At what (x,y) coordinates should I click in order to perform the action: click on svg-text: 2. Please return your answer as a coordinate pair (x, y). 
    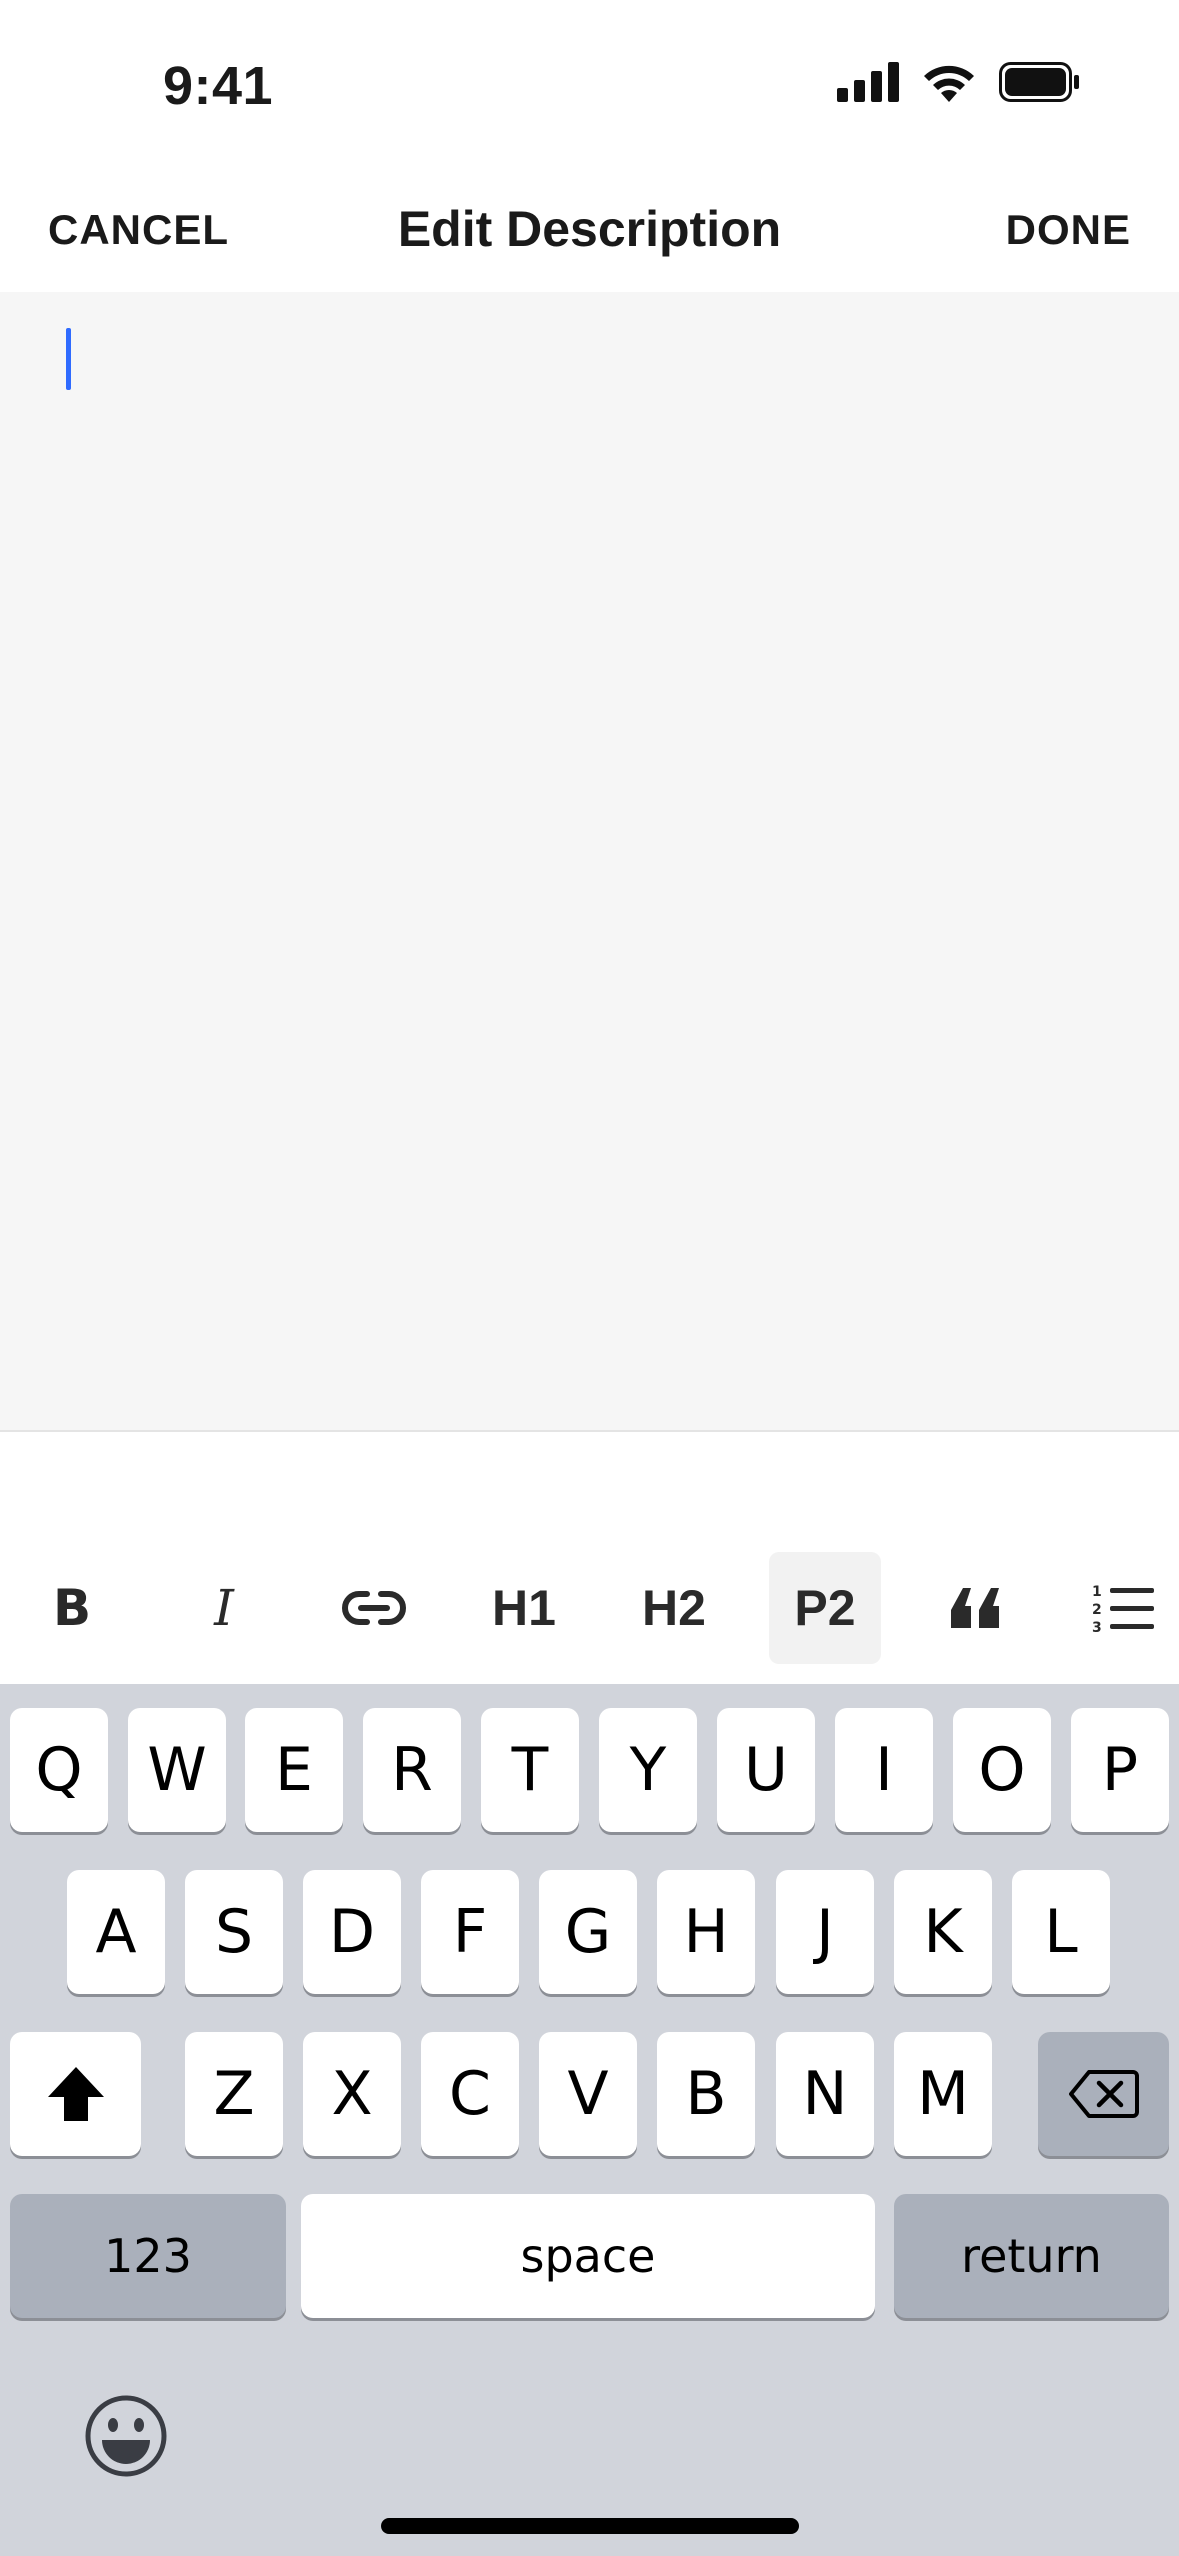
    Looking at the image, I should click on (1097, 1610).